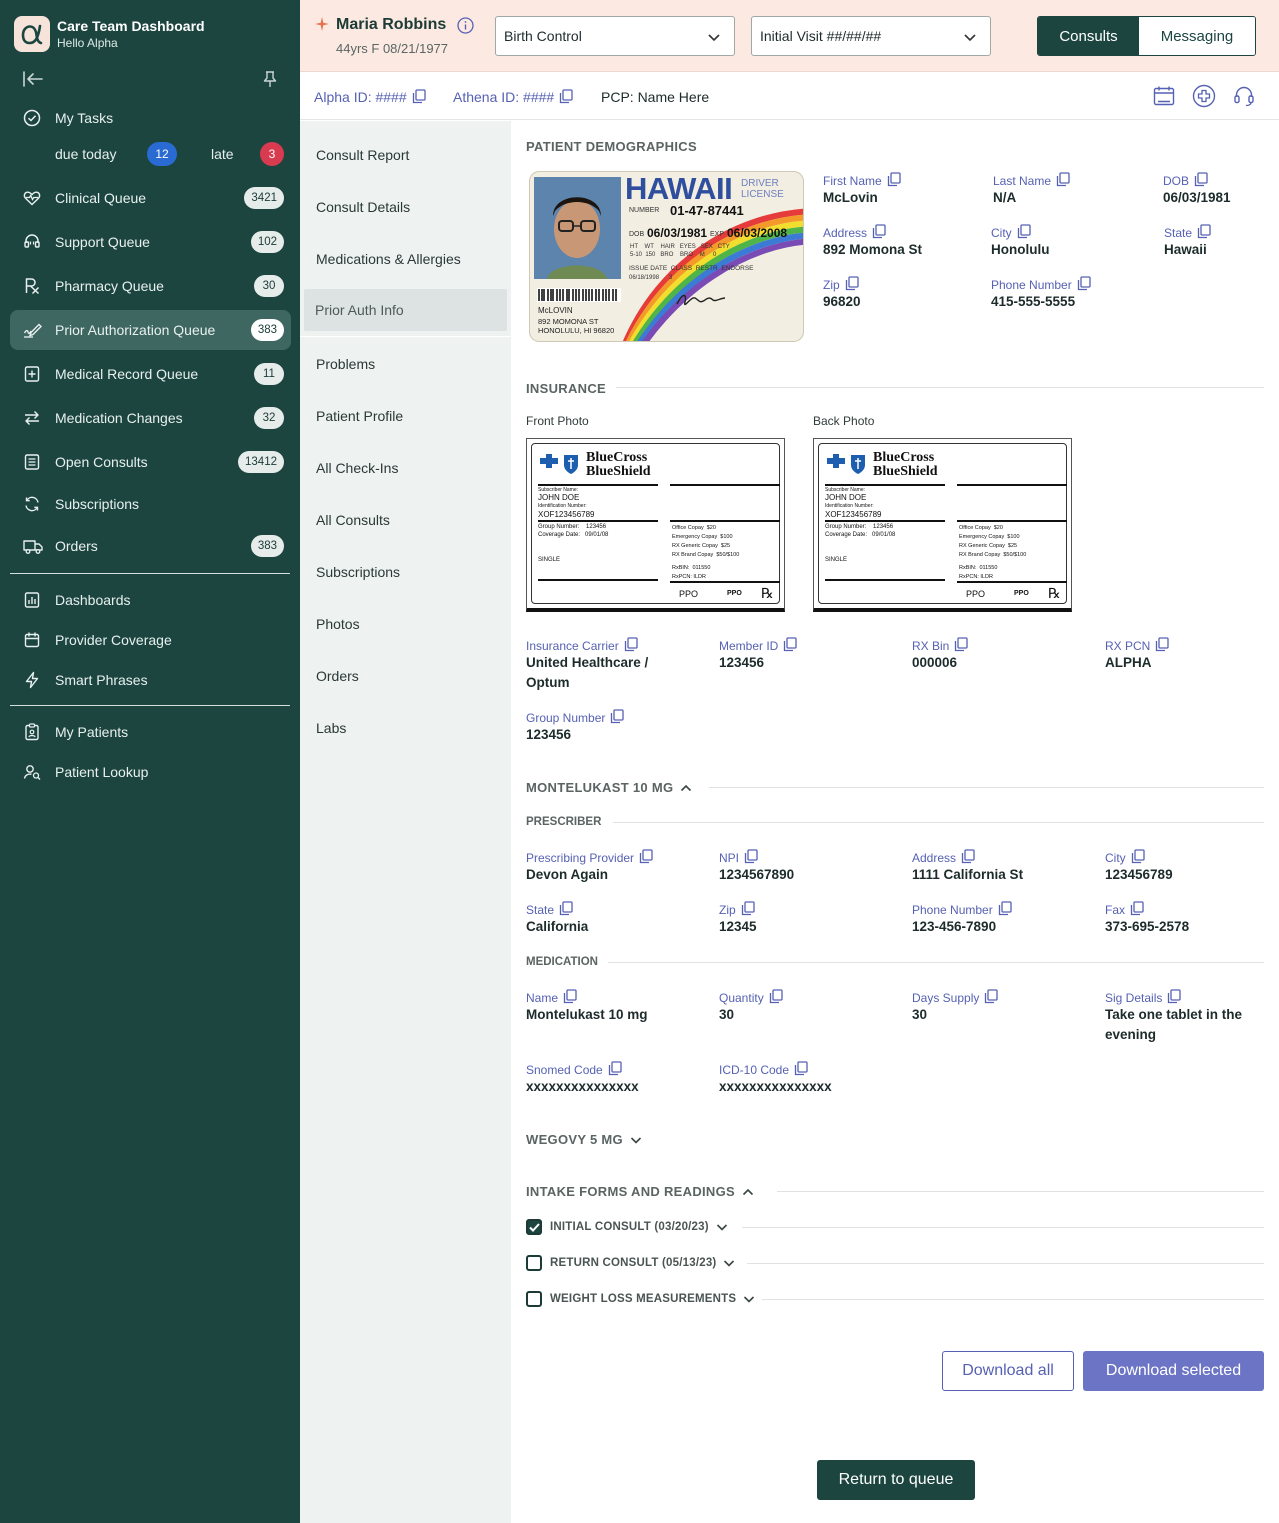 The height and width of the screenshot is (1523, 1279). Describe the element at coordinates (1244, 96) in the screenshot. I see `support-headset-icon` at that location.